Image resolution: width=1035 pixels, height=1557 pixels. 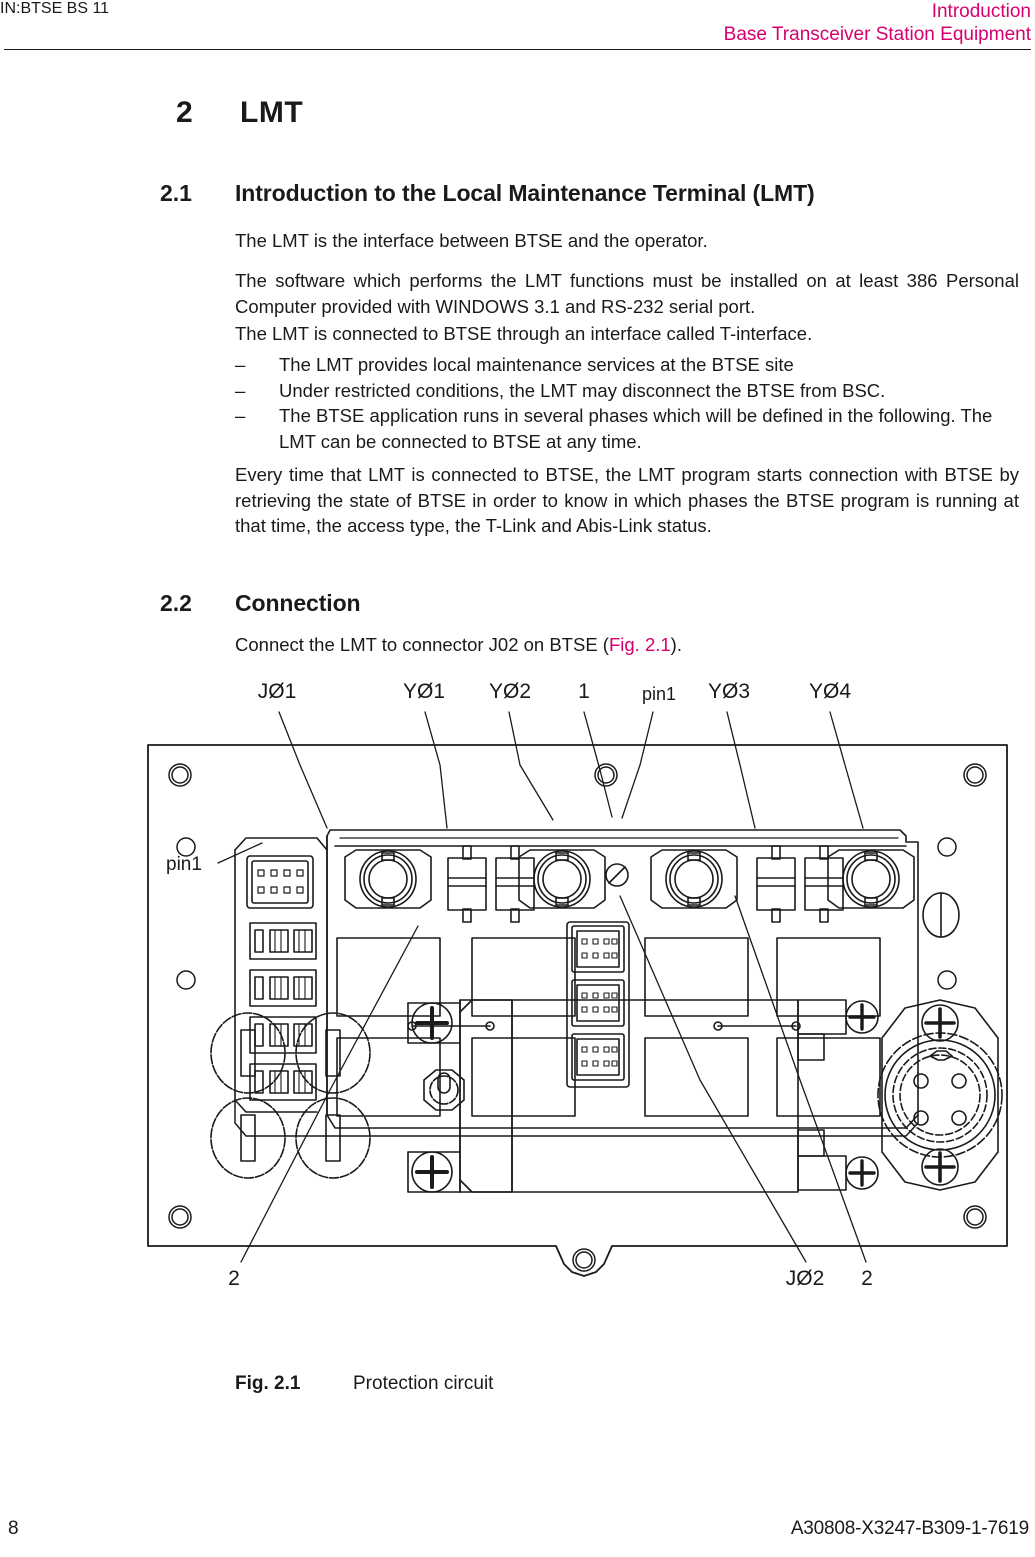 I want to click on callout-j01: JØ1, so click(x=277, y=691).